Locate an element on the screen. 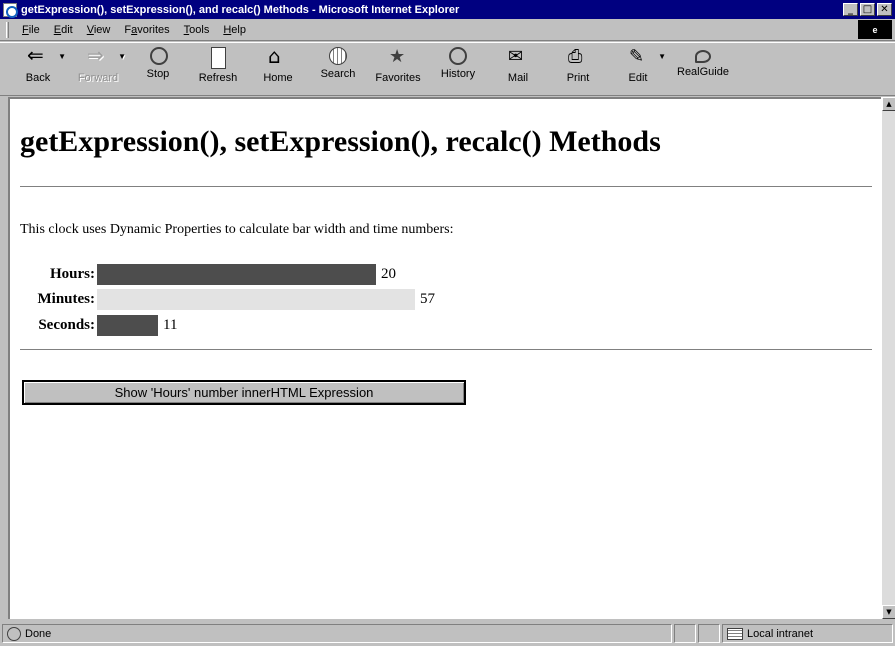  minutes-label: Minutes: is located at coordinates (66, 298).